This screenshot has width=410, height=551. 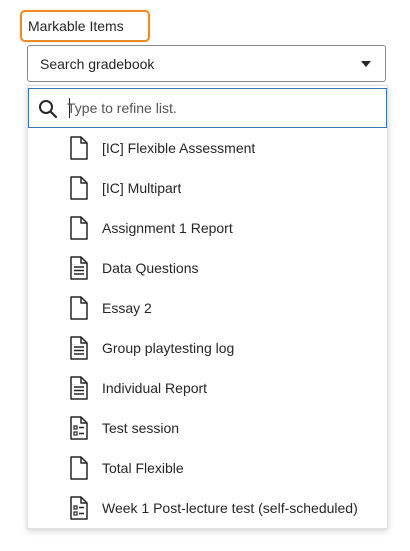 I want to click on markable-items-label-box: Markable Items, so click(x=85, y=26).